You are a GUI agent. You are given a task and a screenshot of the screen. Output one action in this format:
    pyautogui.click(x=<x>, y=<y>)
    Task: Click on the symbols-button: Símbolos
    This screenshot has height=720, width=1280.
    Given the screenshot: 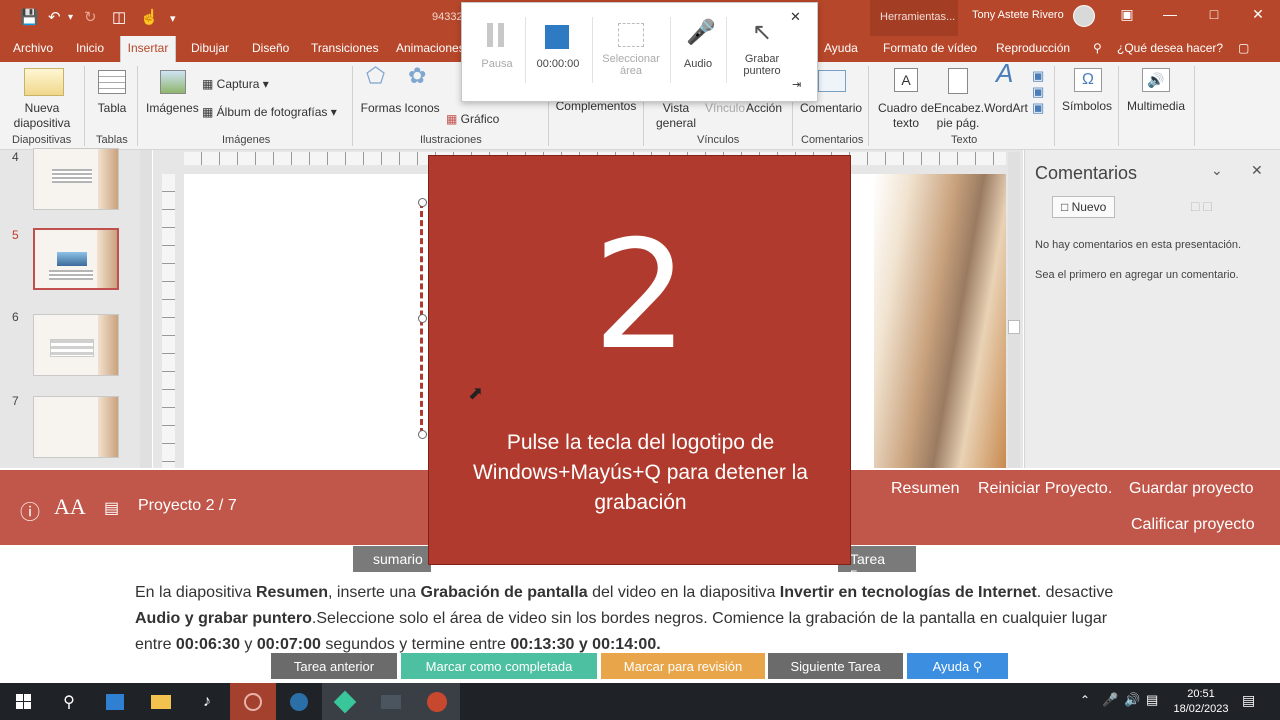 What is the action you would take?
    pyautogui.click(x=1087, y=106)
    